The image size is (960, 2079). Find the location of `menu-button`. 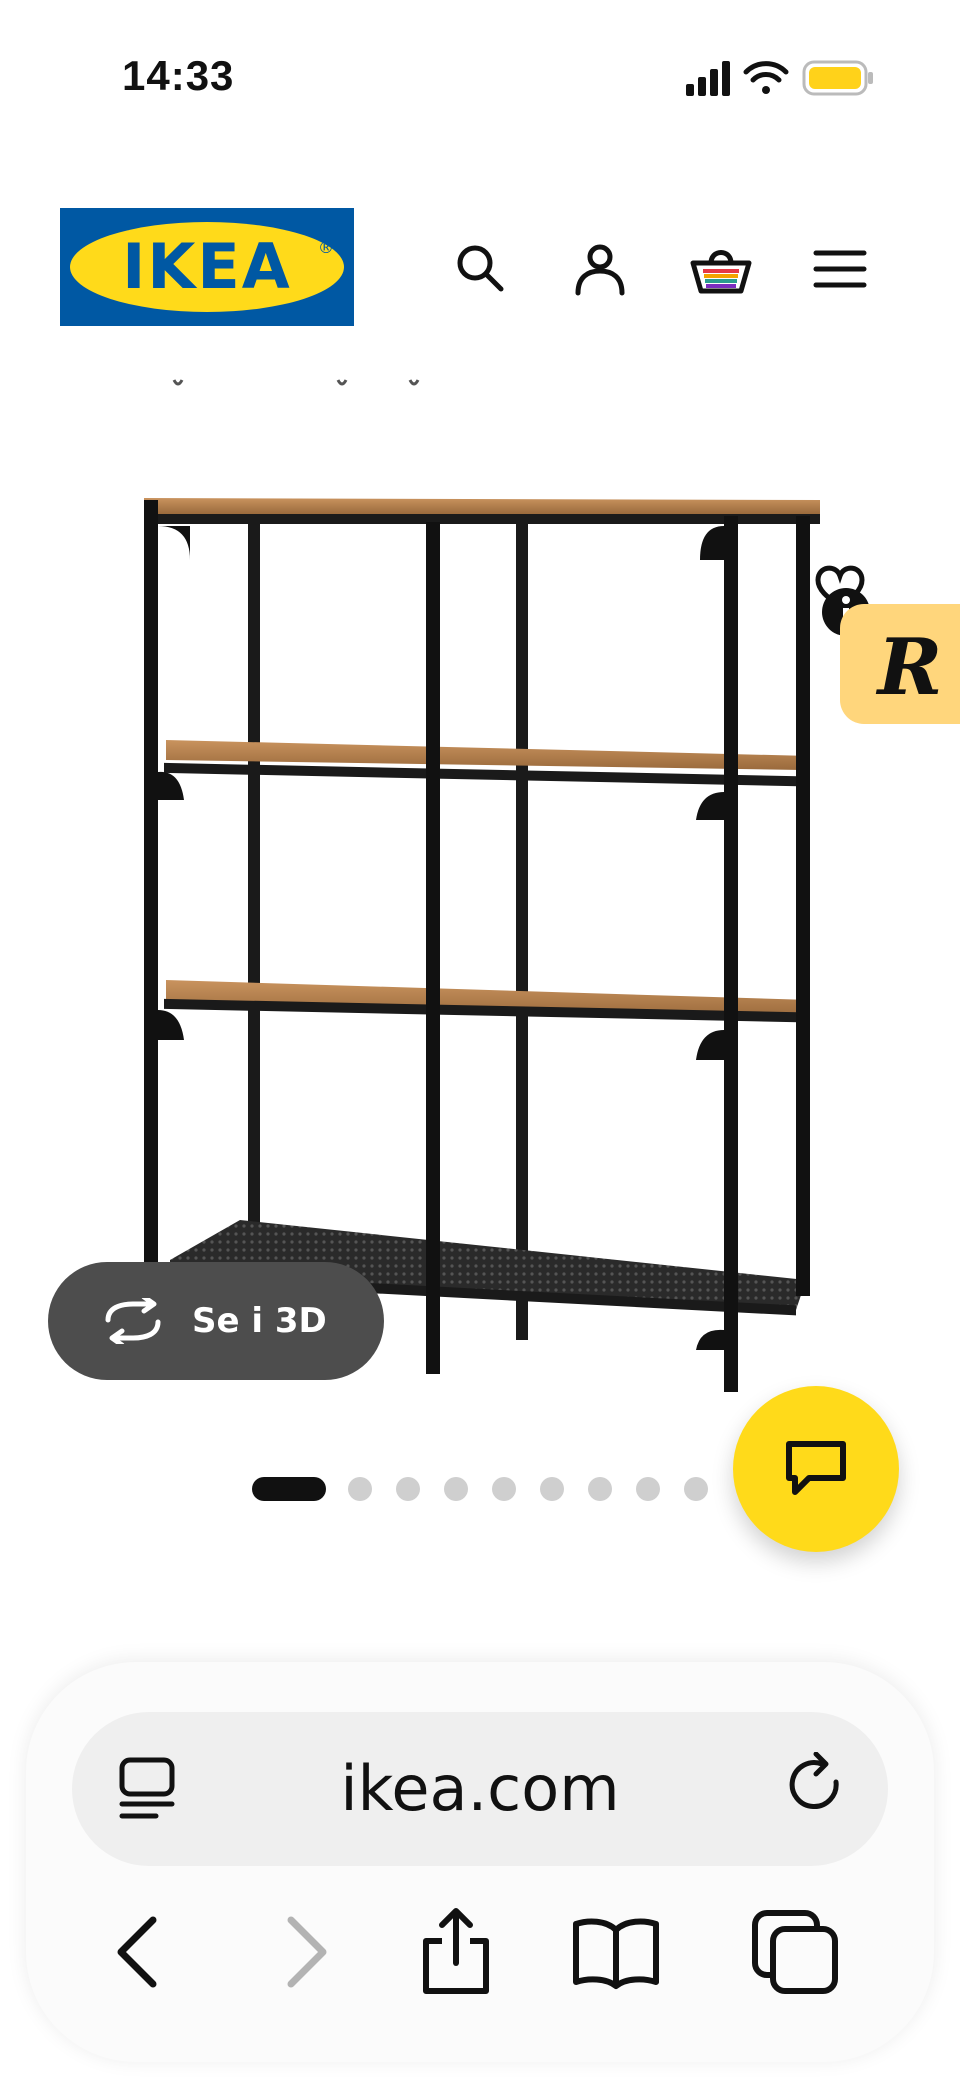

menu-button is located at coordinates (840, 269).